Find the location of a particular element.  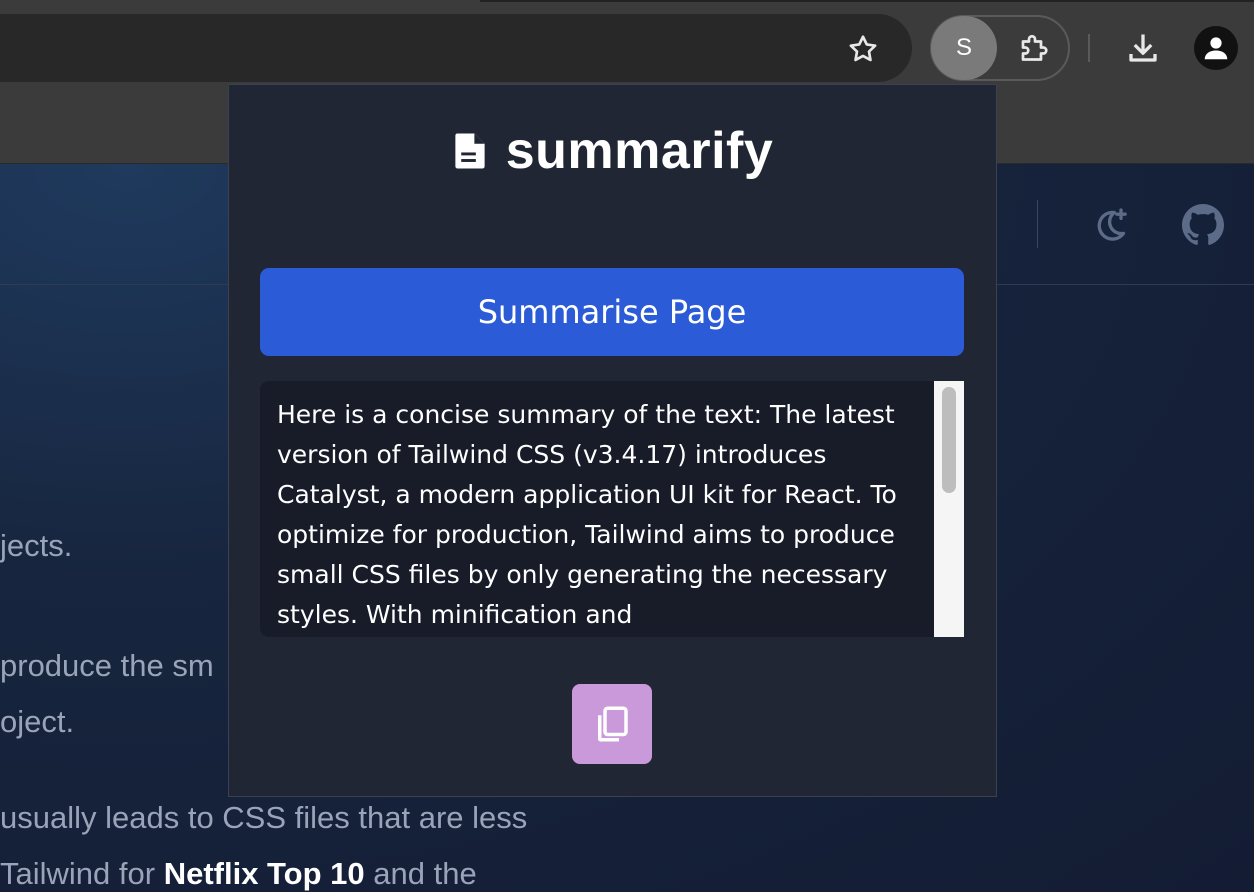

page-text-line-4: usually leads to CSS files that are less is located at coordinates (264, 817).